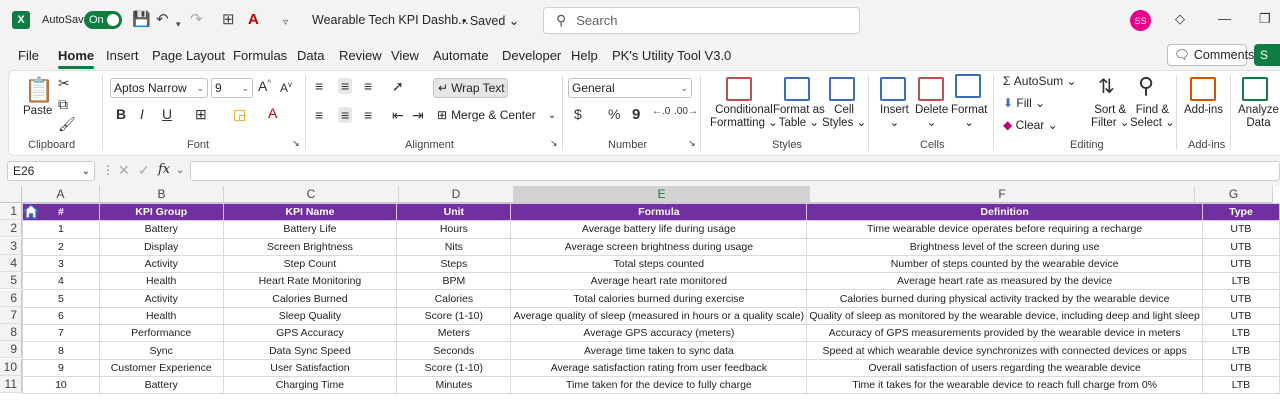 The image size is (1280, 400). I want to click on percent-icon: %, so click(614, 114).